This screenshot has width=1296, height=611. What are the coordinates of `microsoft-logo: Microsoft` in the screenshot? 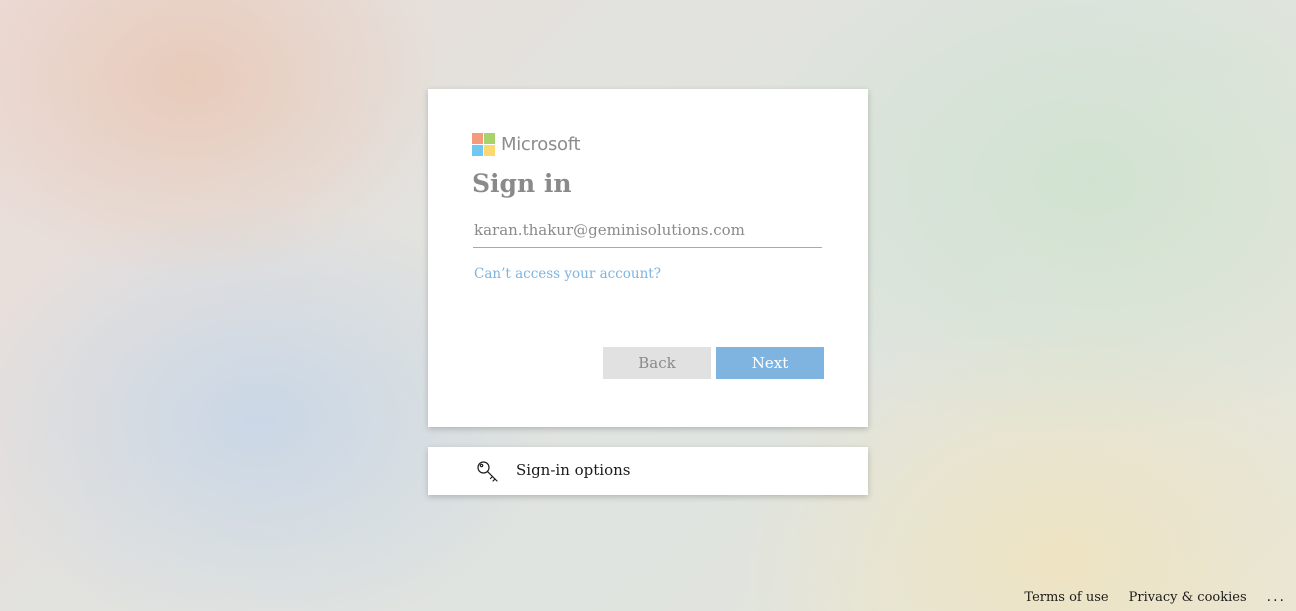 It's located at (526, 144).